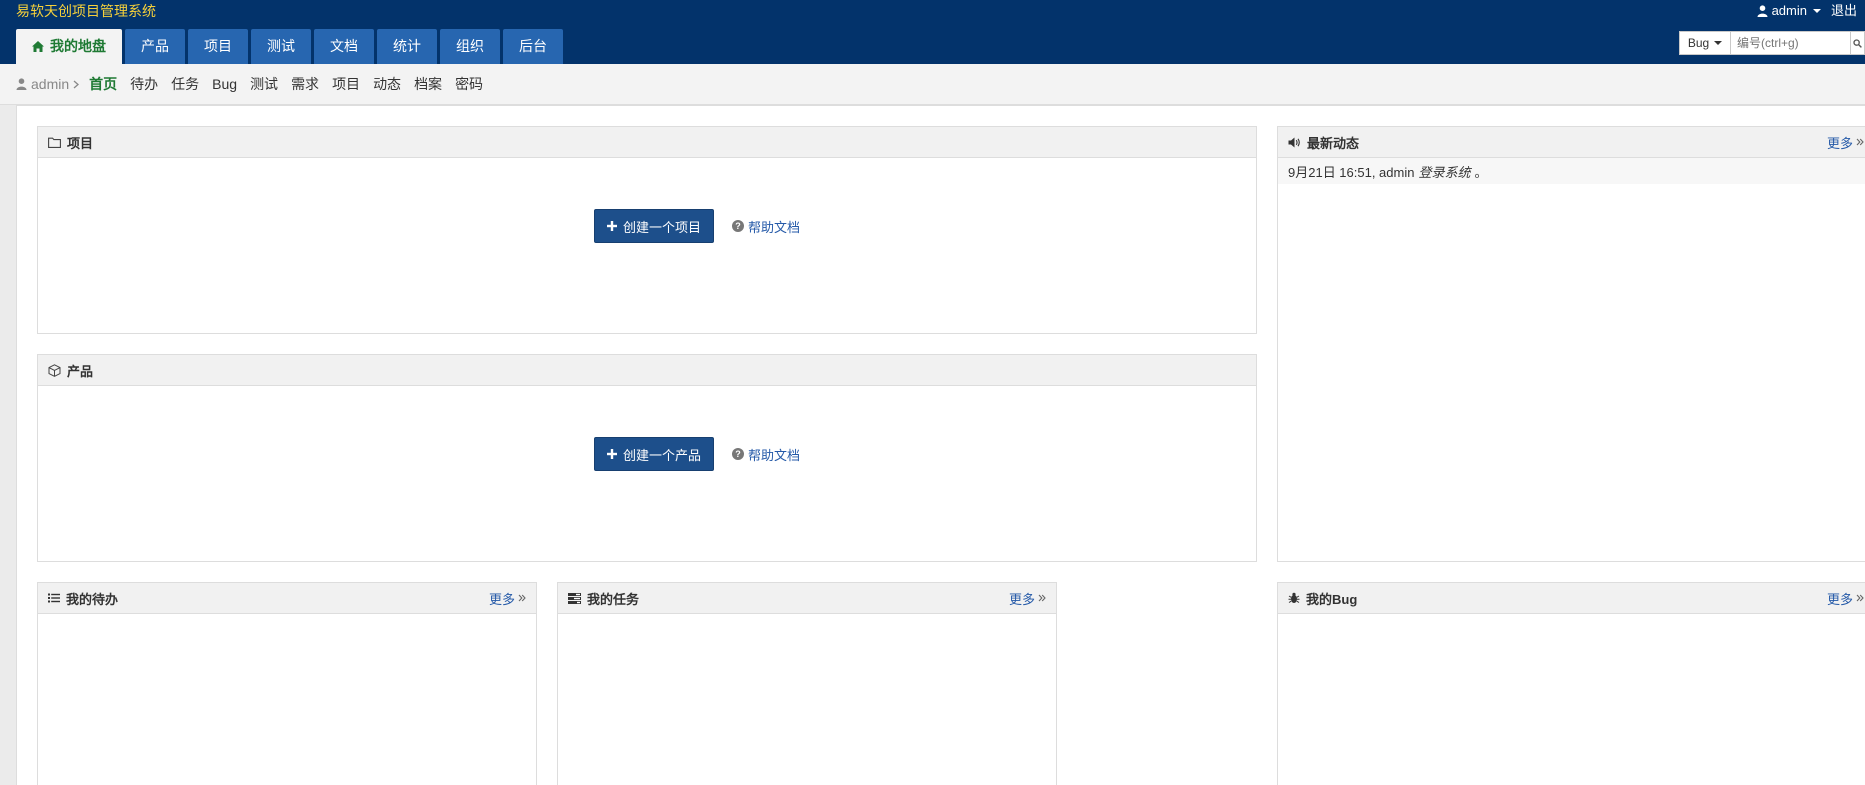 The height and width of the screenshot is (785, 1865). What do you see at coordinates (76, 84) in the screenshot?
I see `chevron-right-icon` at bounding box center [76, 84].